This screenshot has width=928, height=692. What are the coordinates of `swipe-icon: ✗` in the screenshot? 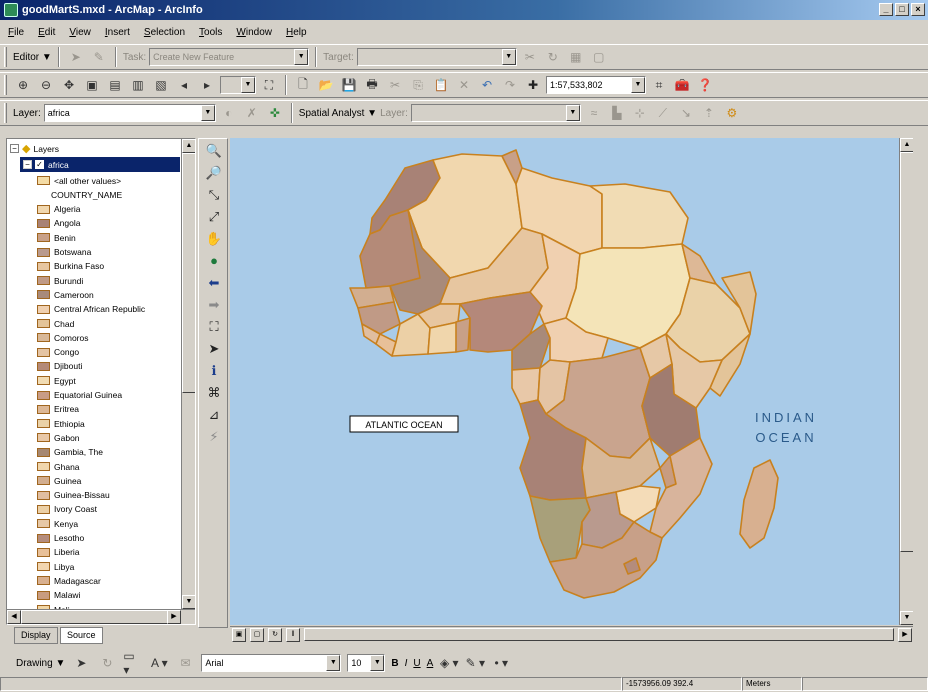 It's located at (252, 113).